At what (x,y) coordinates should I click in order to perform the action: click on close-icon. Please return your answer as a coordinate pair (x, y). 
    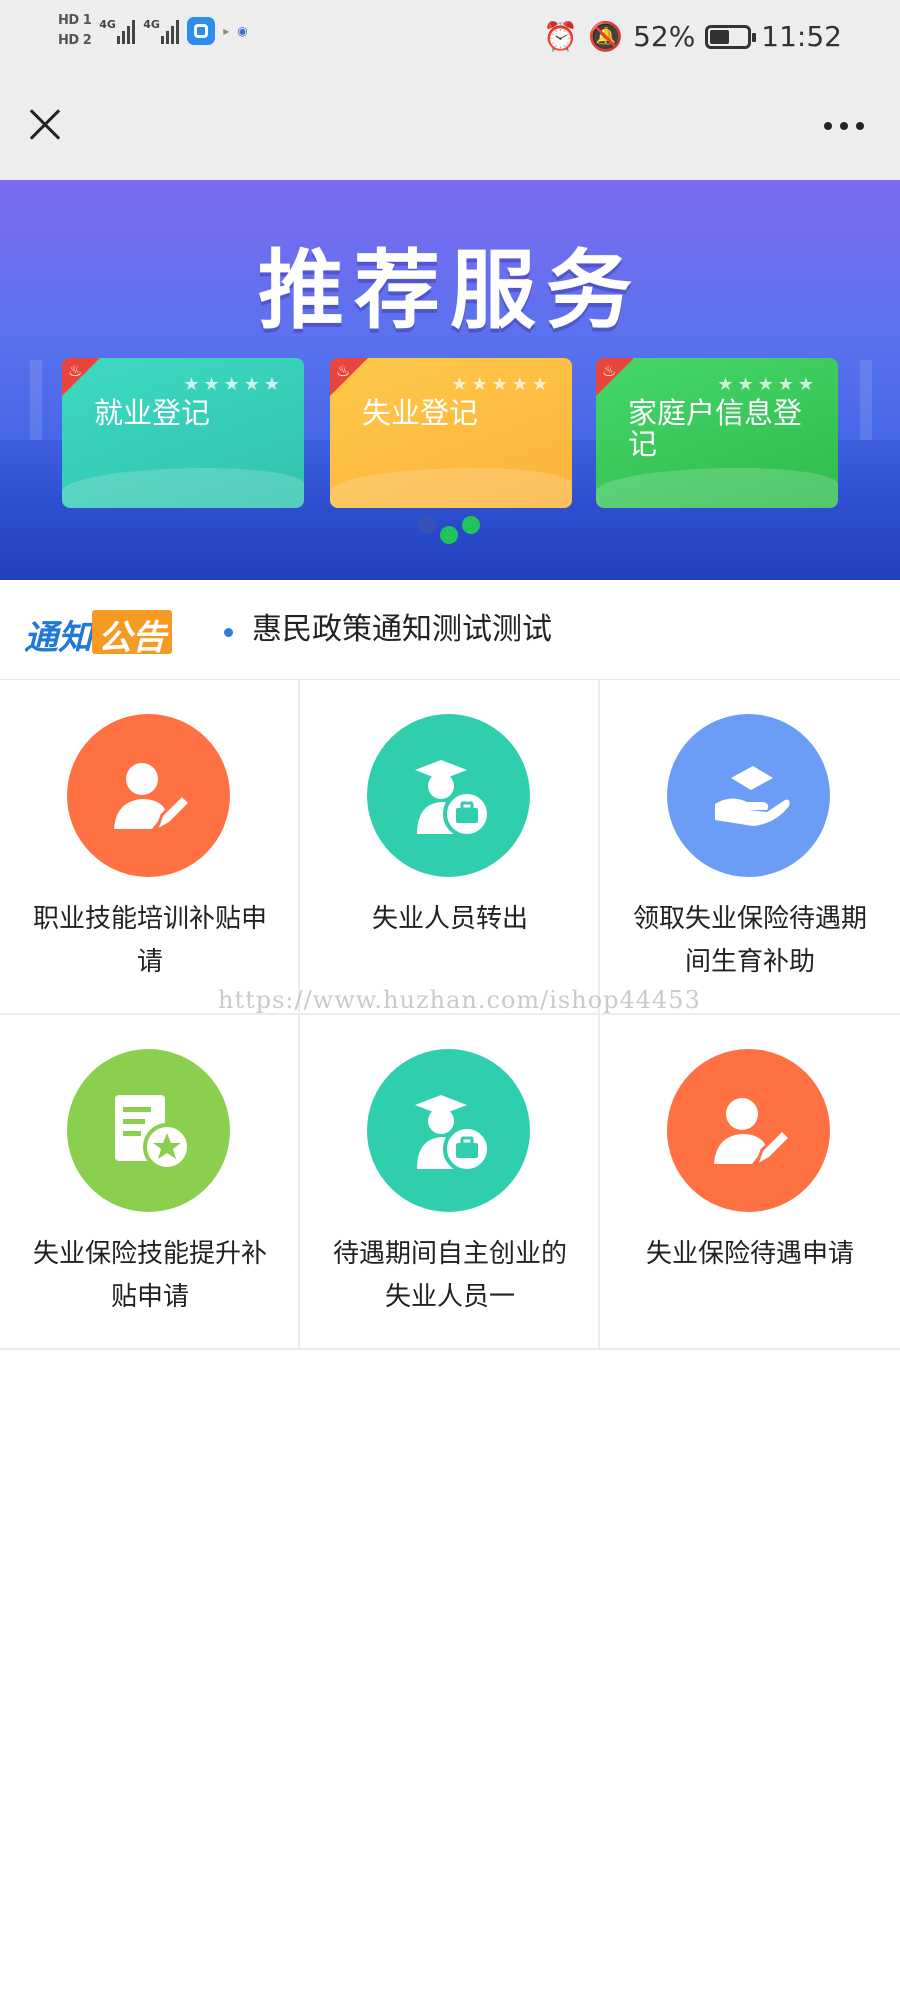
    Looking at the image, I should click on (45, 125).